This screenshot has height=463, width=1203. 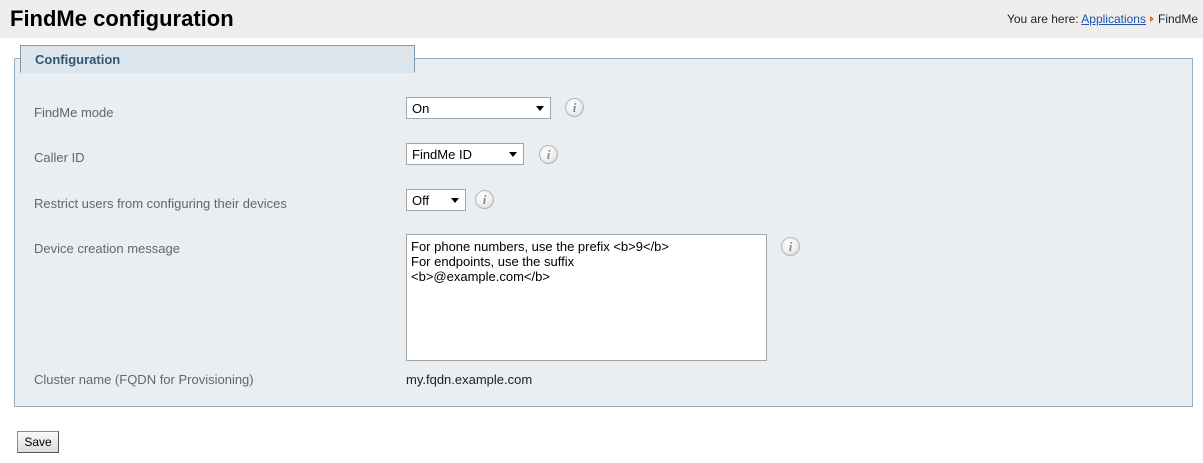 What do you see at coordinates (421, 200) in the screenshot?
I see `restrict-users-value: Off` at bounding box center [421, 200].